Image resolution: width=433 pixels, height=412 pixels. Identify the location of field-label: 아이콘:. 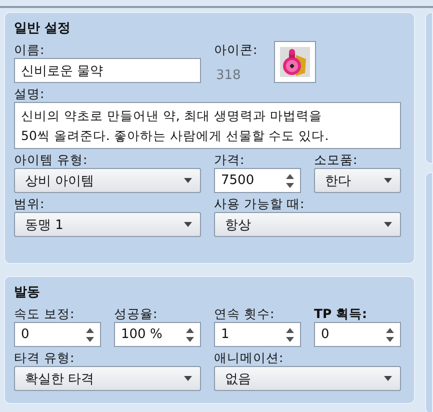
(236, 49).